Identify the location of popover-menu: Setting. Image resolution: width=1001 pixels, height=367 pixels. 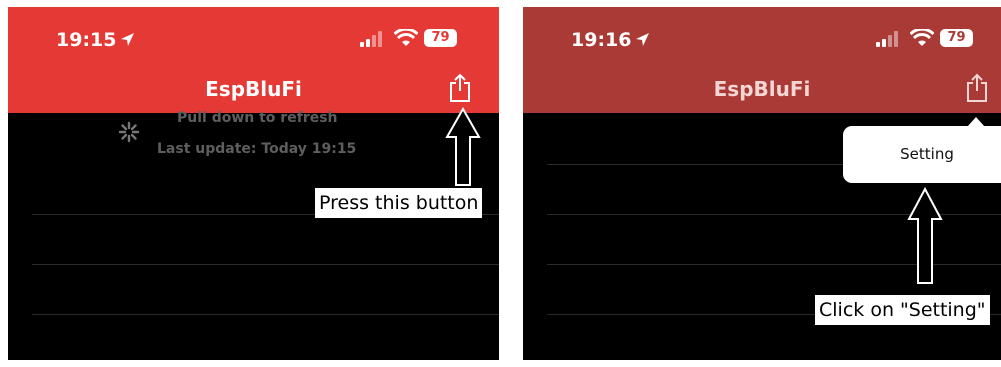
(922, 154).